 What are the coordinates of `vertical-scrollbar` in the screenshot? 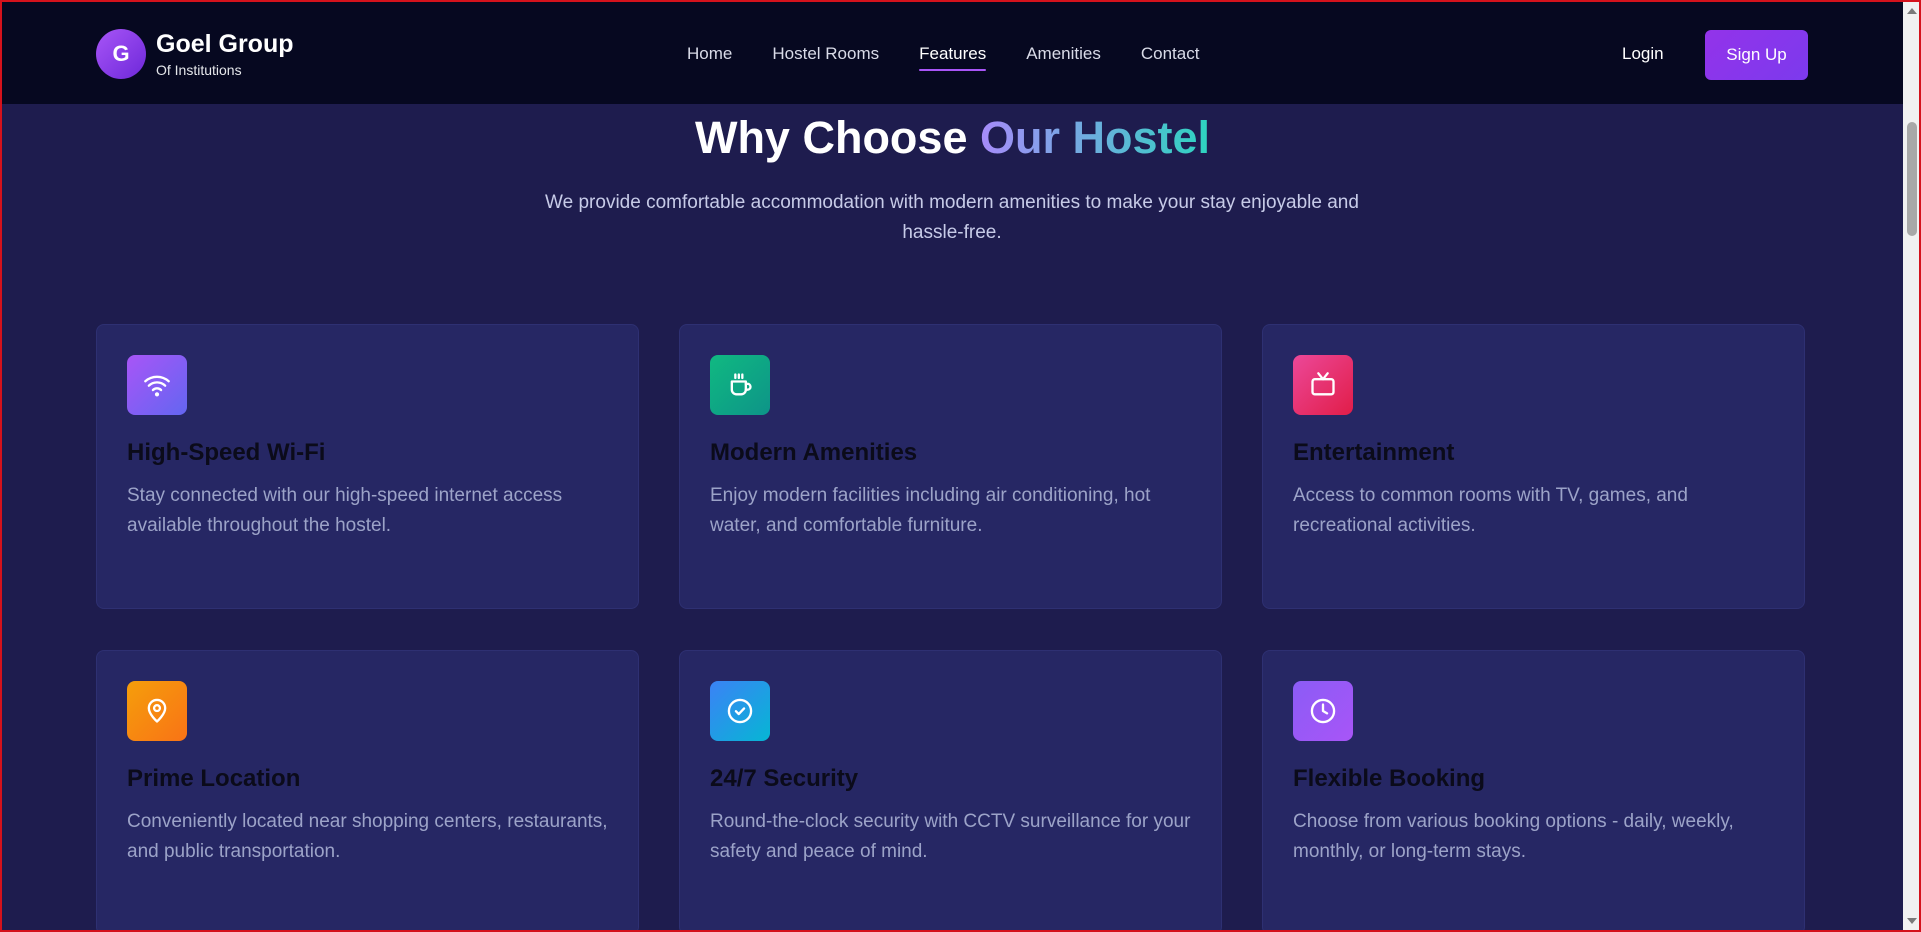 It's located at (1911, 466).